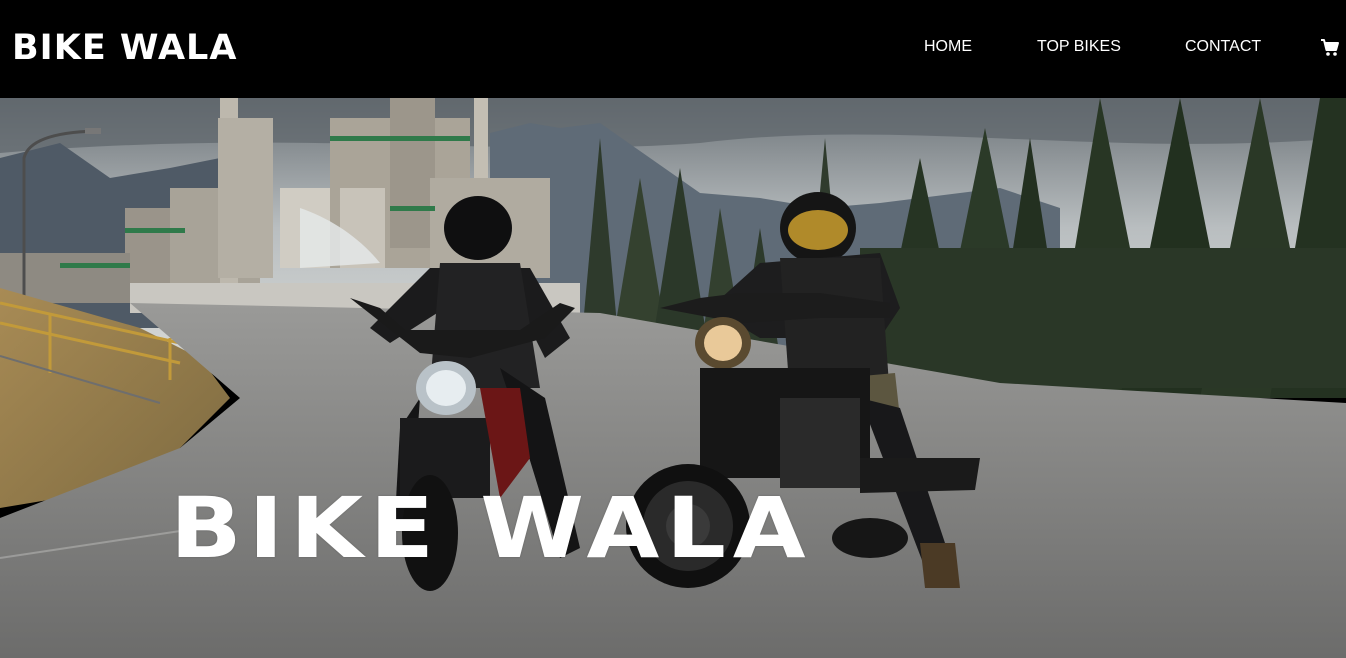 The image size is (1346, 658). What do you see at coordinates (673, 49) in the screenshot?
I see `navbar: BIKE WALA HOME TOP BIKES CONTACT` at bounding box center [673, 49].